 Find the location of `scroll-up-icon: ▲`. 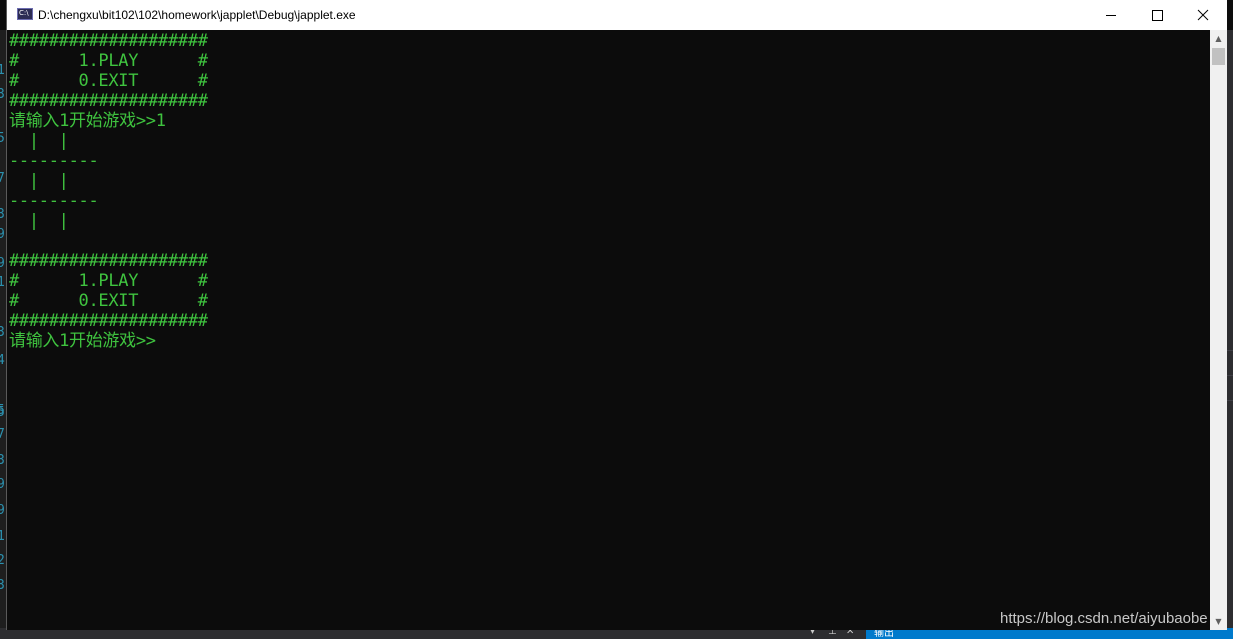

scroll-up-icon: ▲ is located at coordinates (1218, 38).